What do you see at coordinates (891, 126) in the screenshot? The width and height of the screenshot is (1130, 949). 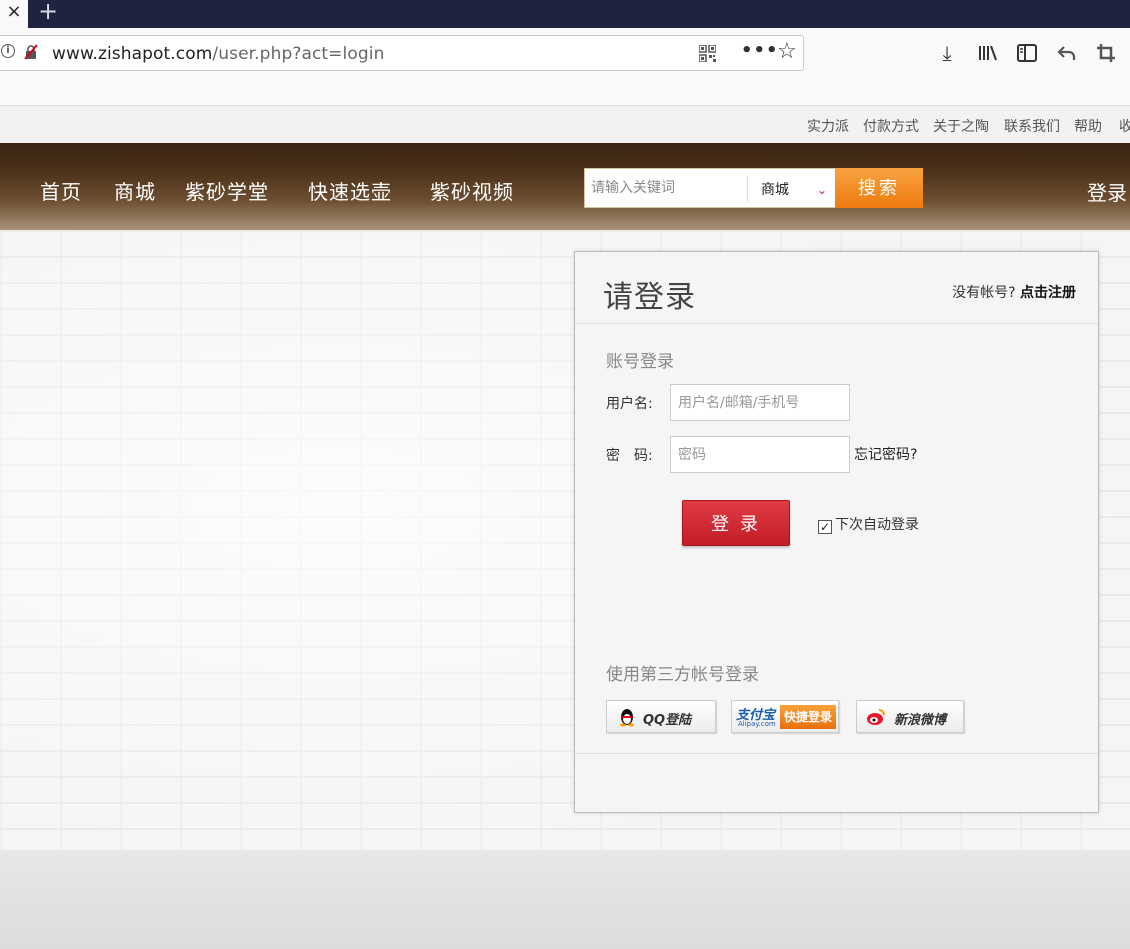 I see `top-link-payment: 付款方式` at bounding box center [891, 126].